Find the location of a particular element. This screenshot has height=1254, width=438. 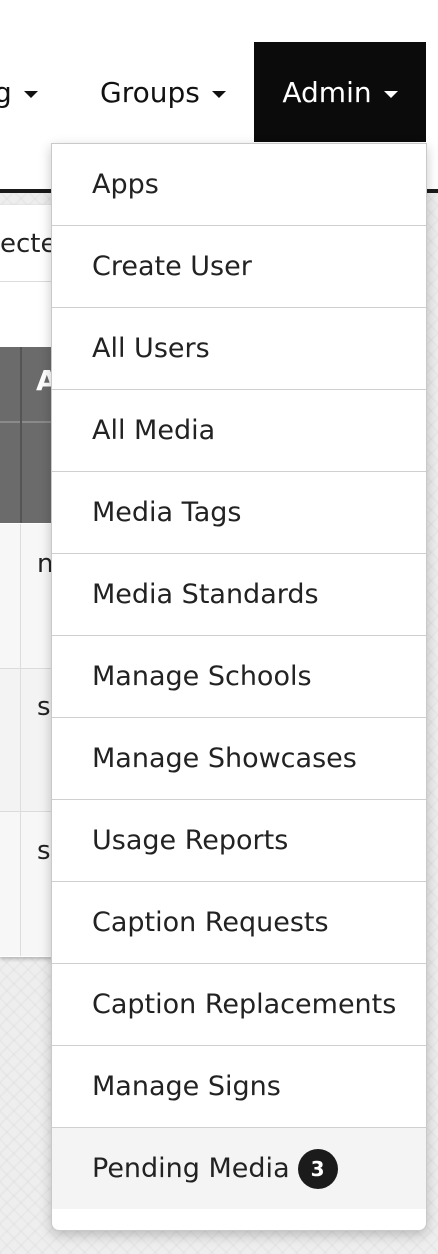

menu-item-label: Usage Reports is located at coordinates (190, 840).